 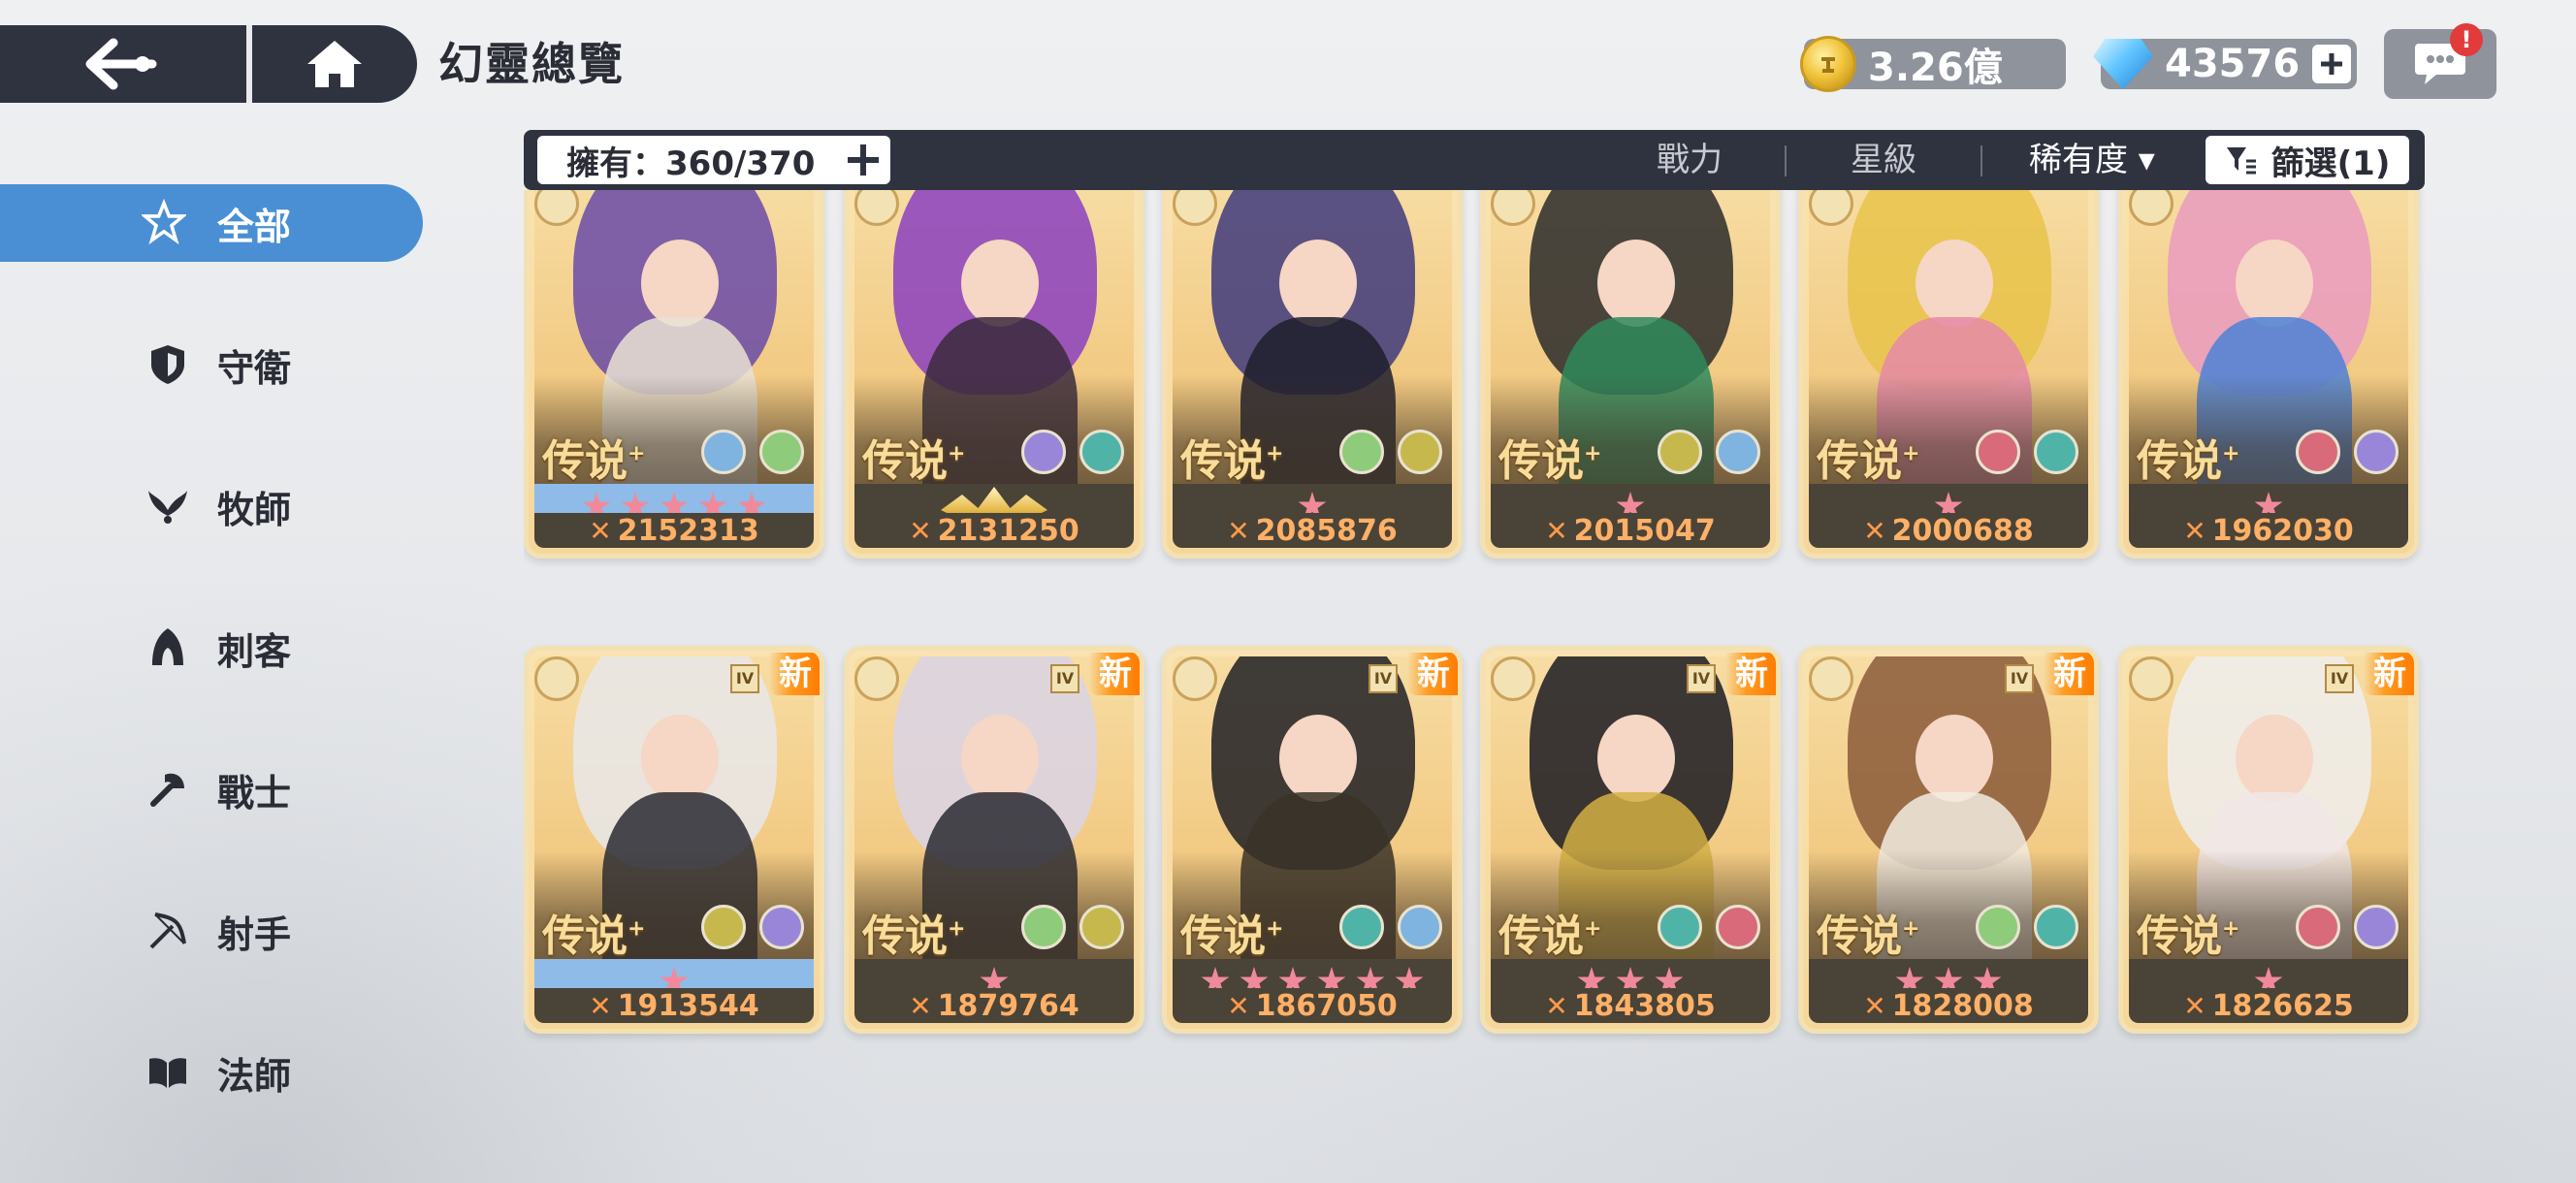 What do you see at coordinates (211, 648) in the screenshot?
I see `sidebar-item-assassin: 刺客` at bounding box center [211, 648].